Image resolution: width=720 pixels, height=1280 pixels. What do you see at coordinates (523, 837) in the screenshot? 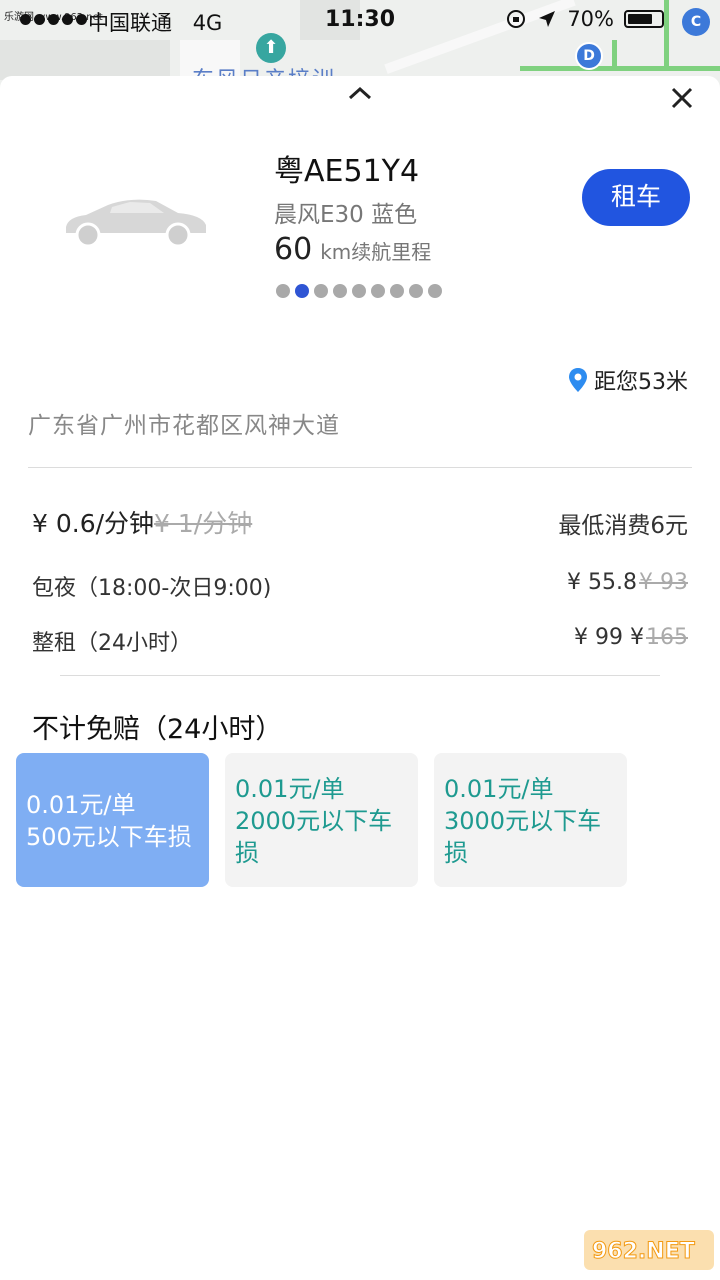
I see `insurance-desc: 3000元以下车损` at bounding box center [523, 837].